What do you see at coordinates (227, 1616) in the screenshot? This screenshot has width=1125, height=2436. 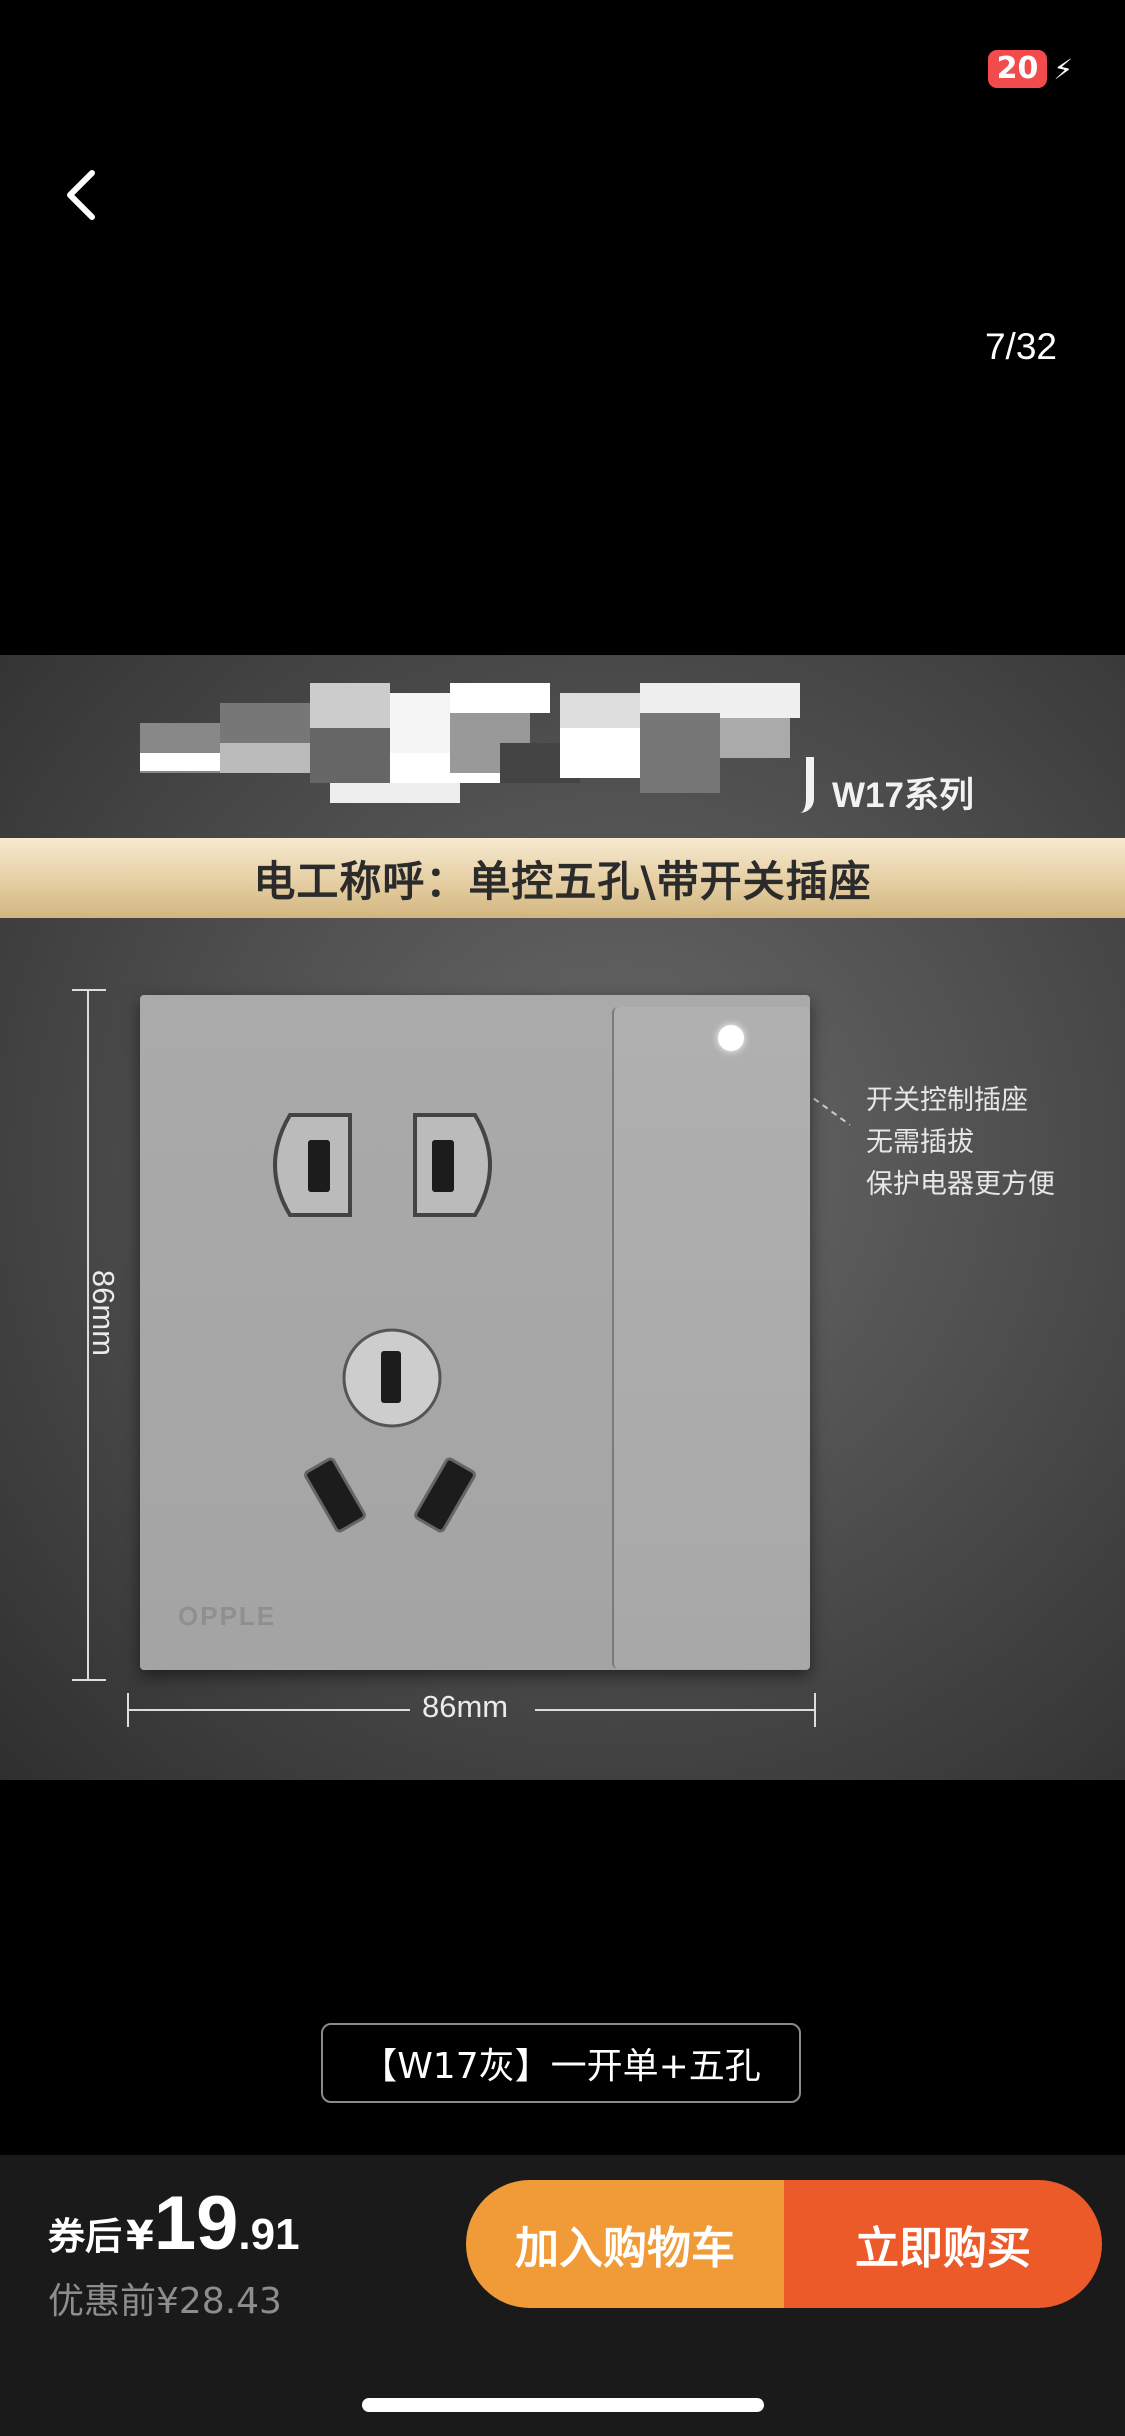 I see `brand-logo: OPPLE` at bounding box center [227, 1616].